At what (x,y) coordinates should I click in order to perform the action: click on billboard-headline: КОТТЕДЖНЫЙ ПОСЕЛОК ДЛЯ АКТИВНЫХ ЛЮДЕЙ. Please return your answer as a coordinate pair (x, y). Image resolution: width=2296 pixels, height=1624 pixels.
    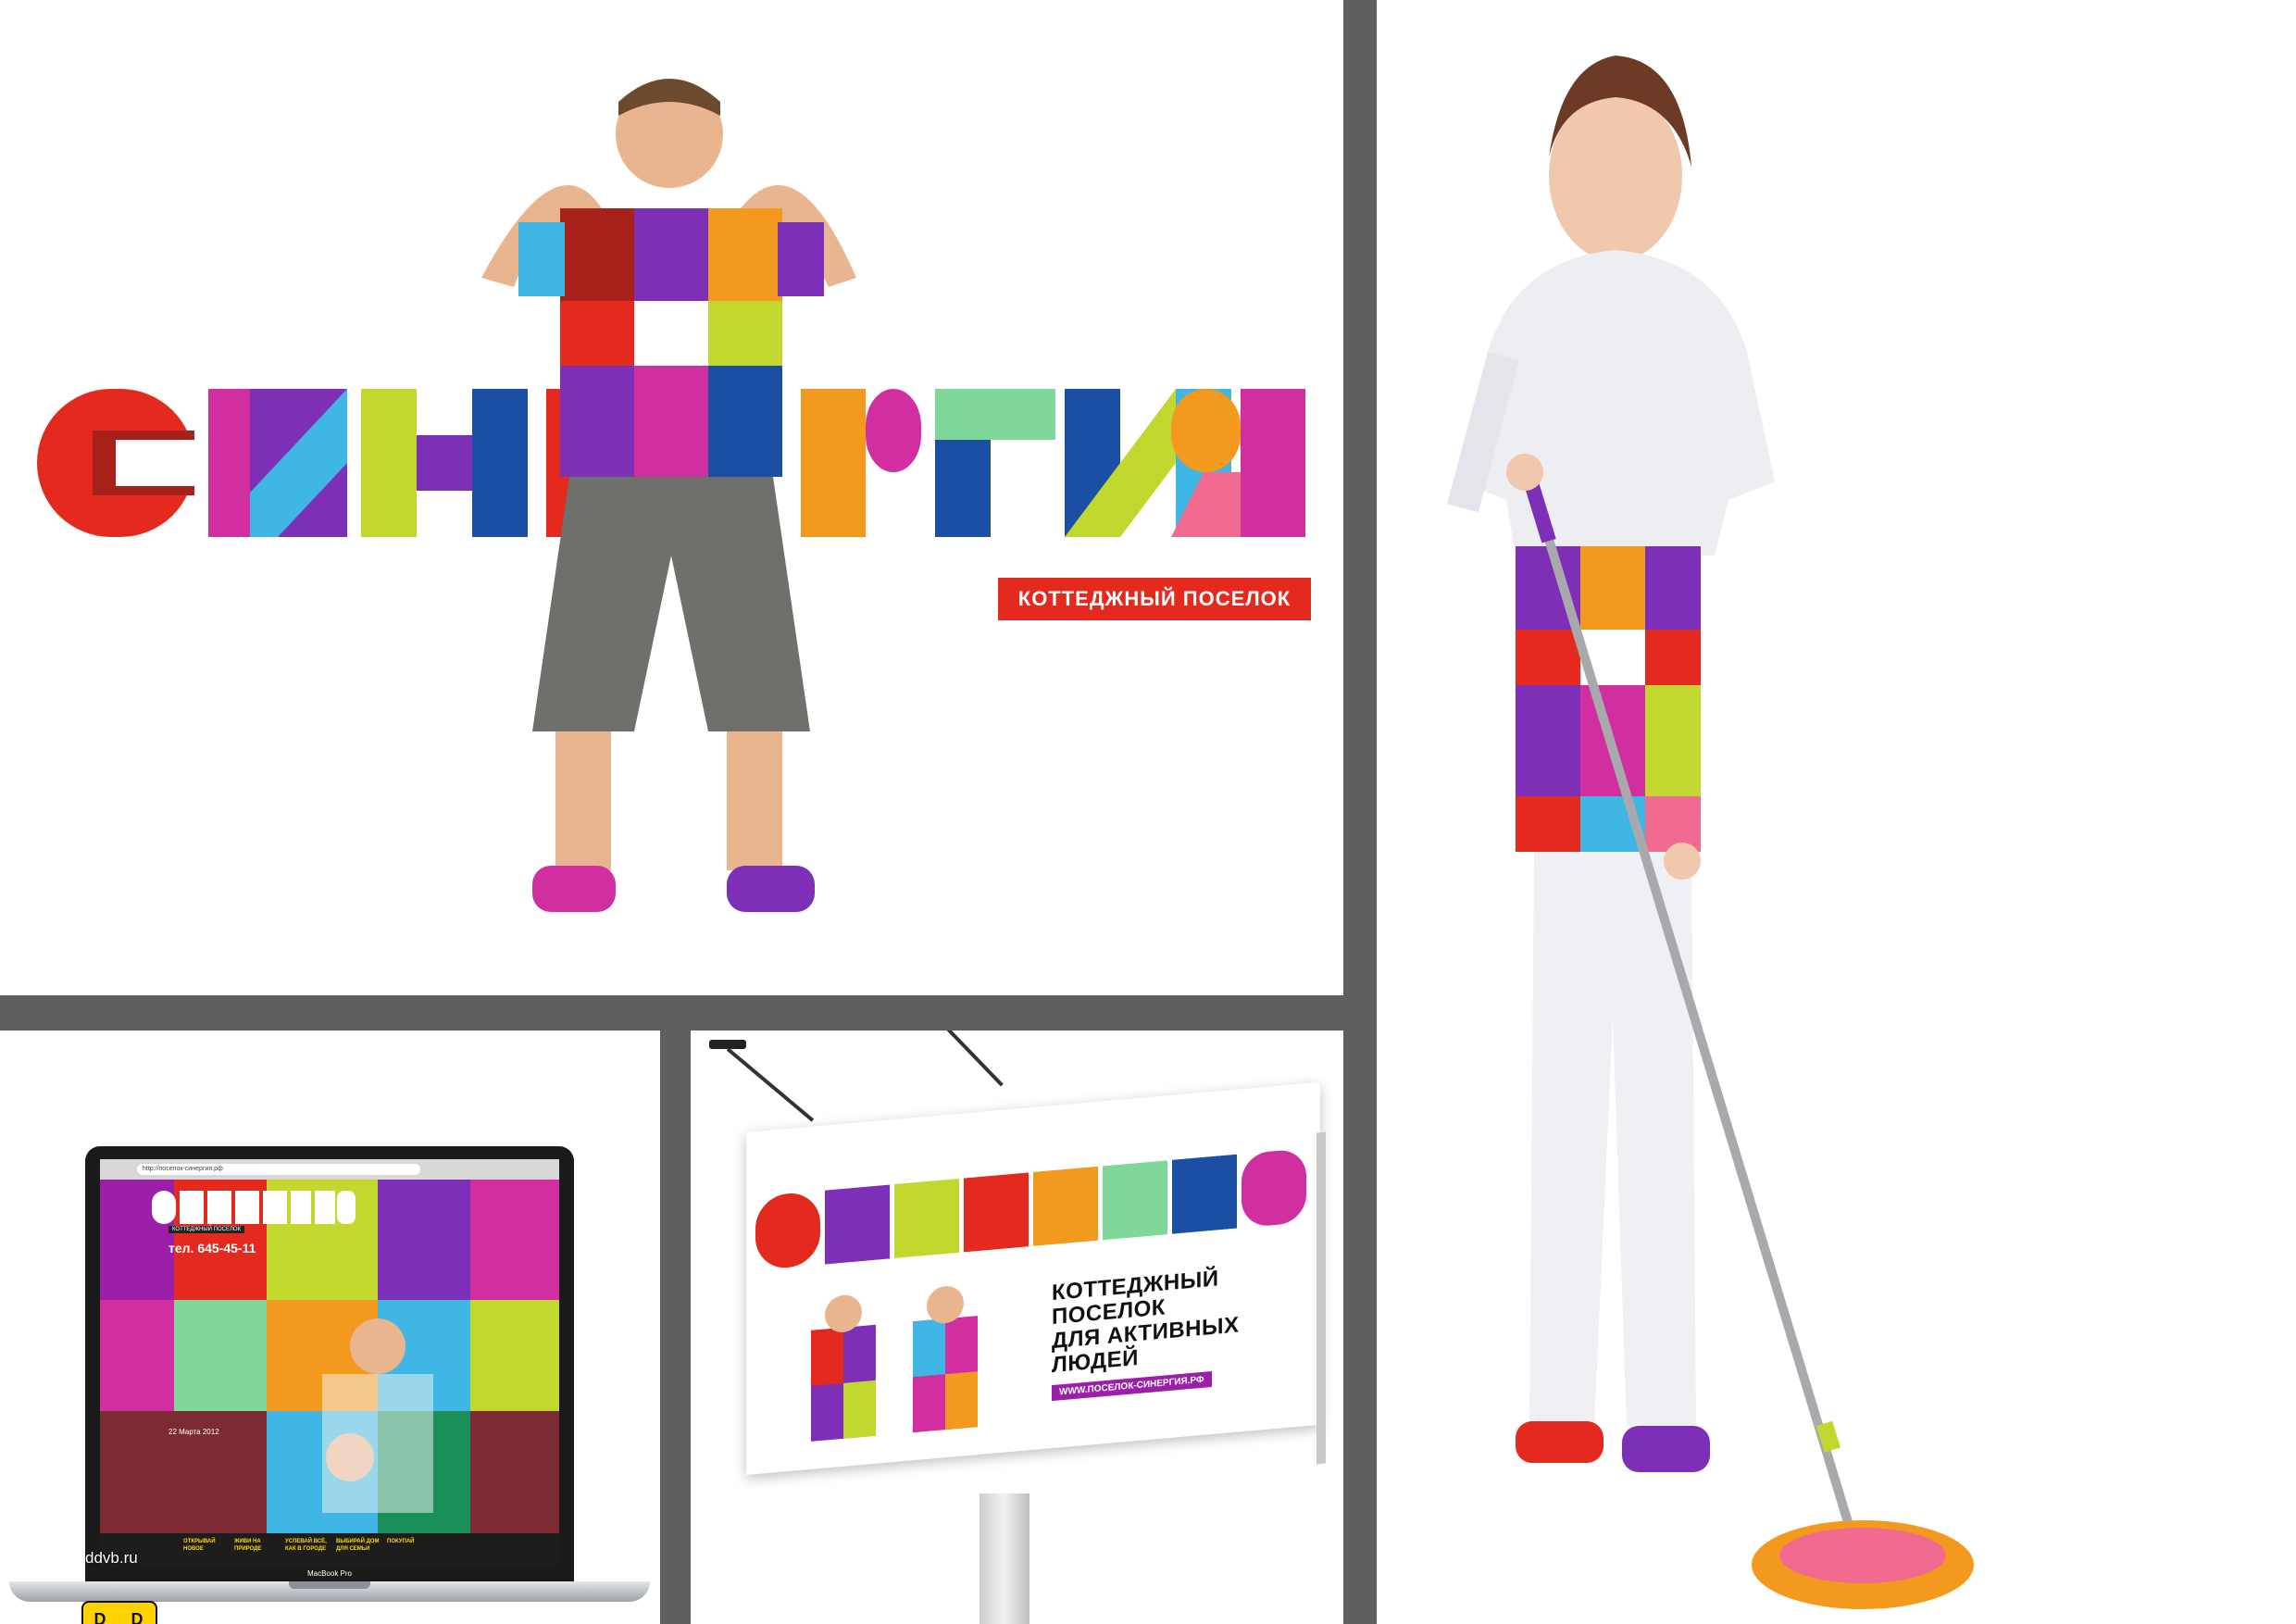
    Looking at the image, I should click on (1146, 1321).